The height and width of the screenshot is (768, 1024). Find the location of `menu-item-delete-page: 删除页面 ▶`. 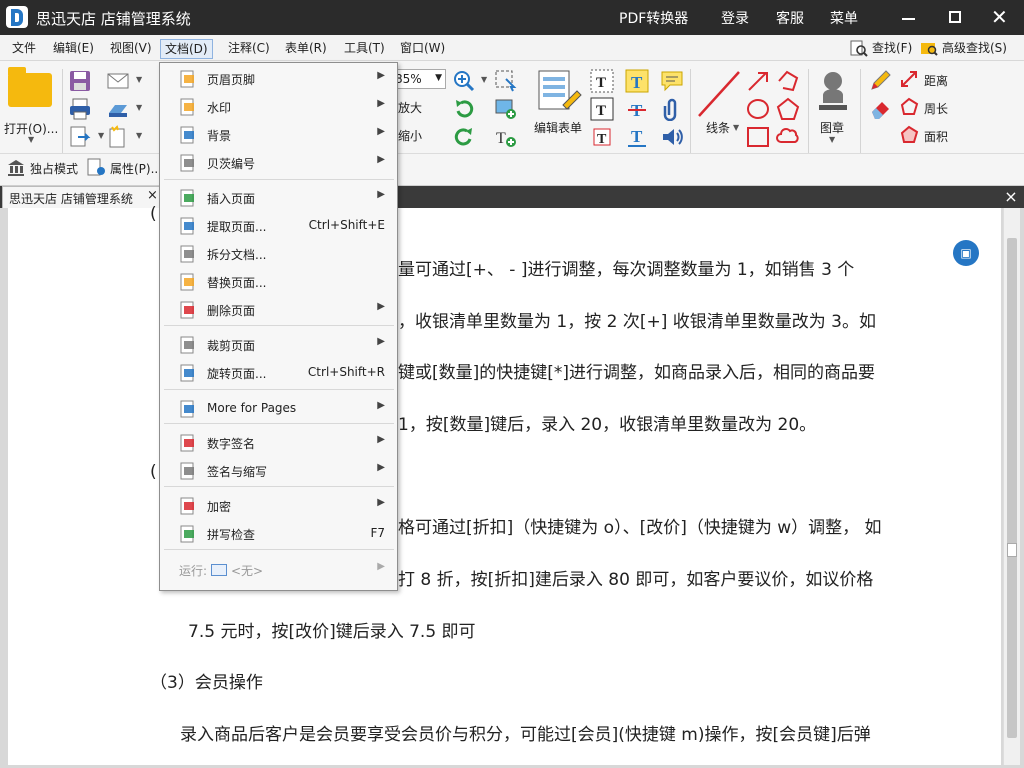

menu-item-delete-page: 删除页面 ▶ is located at coordinates (279, 310).